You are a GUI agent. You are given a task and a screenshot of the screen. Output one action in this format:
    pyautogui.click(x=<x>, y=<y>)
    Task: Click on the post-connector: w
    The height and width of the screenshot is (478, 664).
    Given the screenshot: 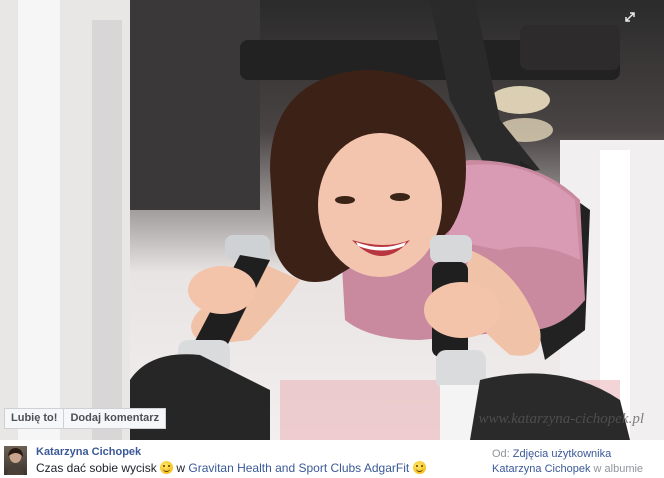 What is the action you would take?
    pyautogui.click(x=182, y=468)
    